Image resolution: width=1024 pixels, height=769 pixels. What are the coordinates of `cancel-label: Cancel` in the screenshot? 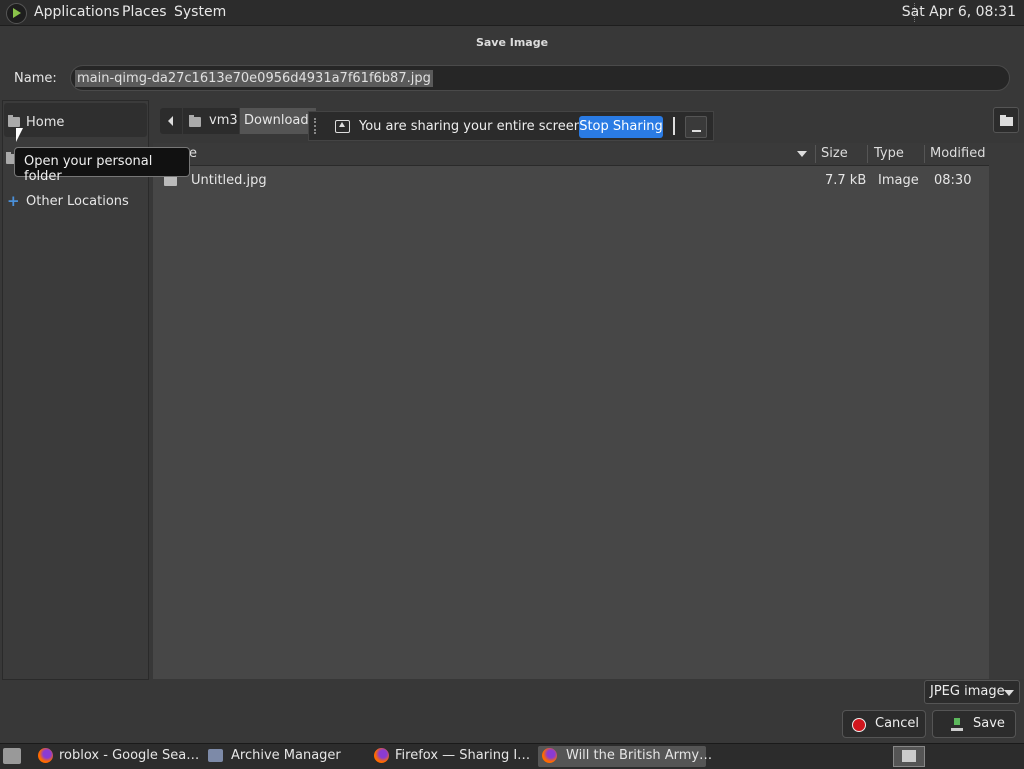 It's located at (897, 723).